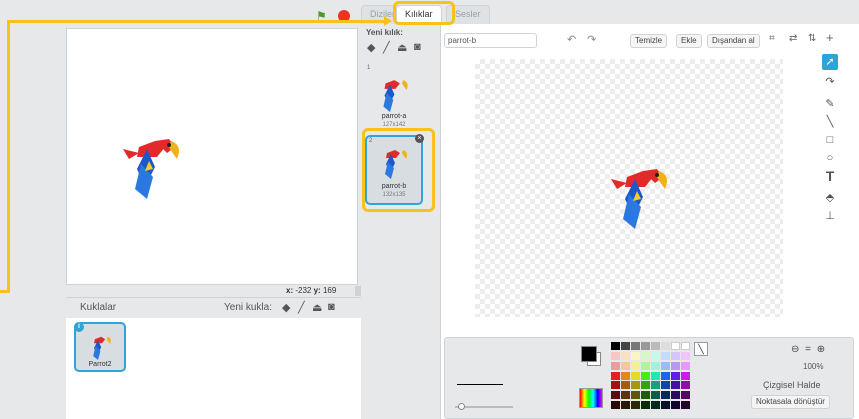  I want to click on text-icon: T, so click(830, 176).